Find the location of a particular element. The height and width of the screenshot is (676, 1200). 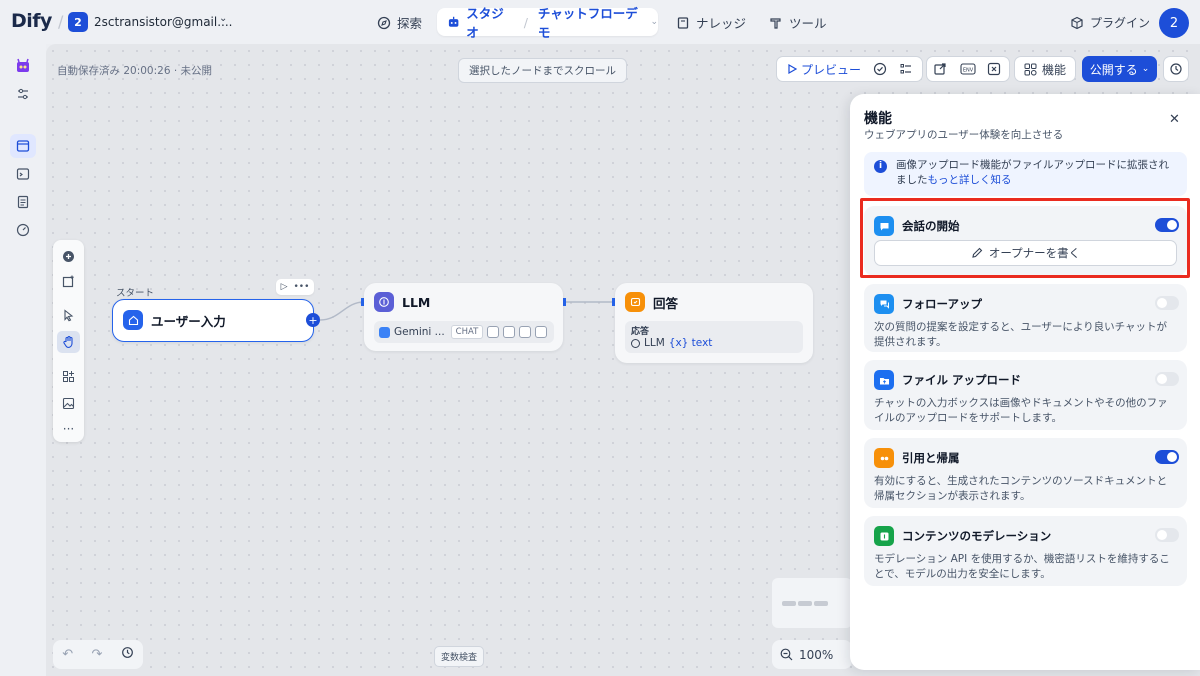

answer-node: 回答 応答 LLM {x} text is located at coordinates (714, 323).